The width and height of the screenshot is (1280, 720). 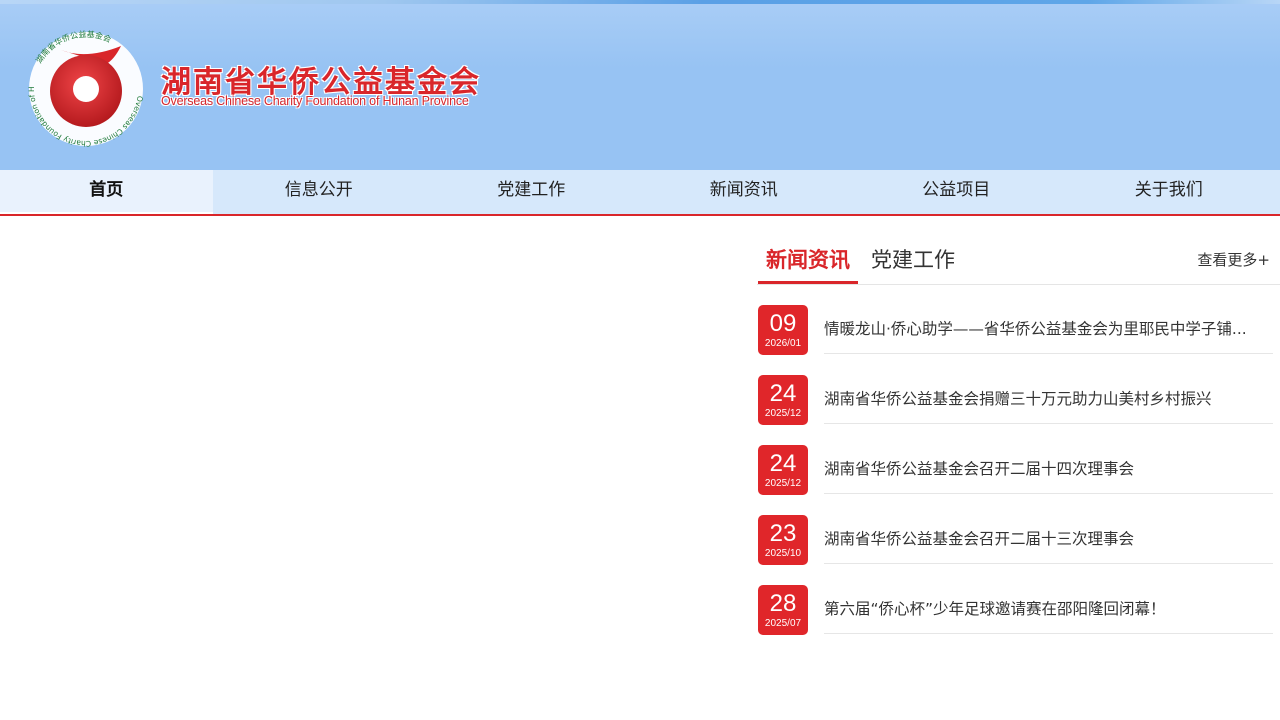 What do you see at coordinates (744, 192) in the screenshot?
I see `nav-item-news: 新闻资讯` at bounding box center [744, 192].